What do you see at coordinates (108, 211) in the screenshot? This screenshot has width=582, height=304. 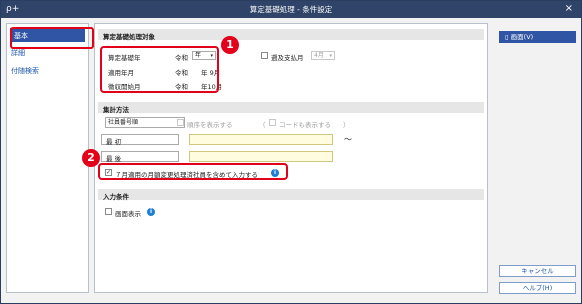 I see `screen-display-checkbox` at bounding box center [108, 211].